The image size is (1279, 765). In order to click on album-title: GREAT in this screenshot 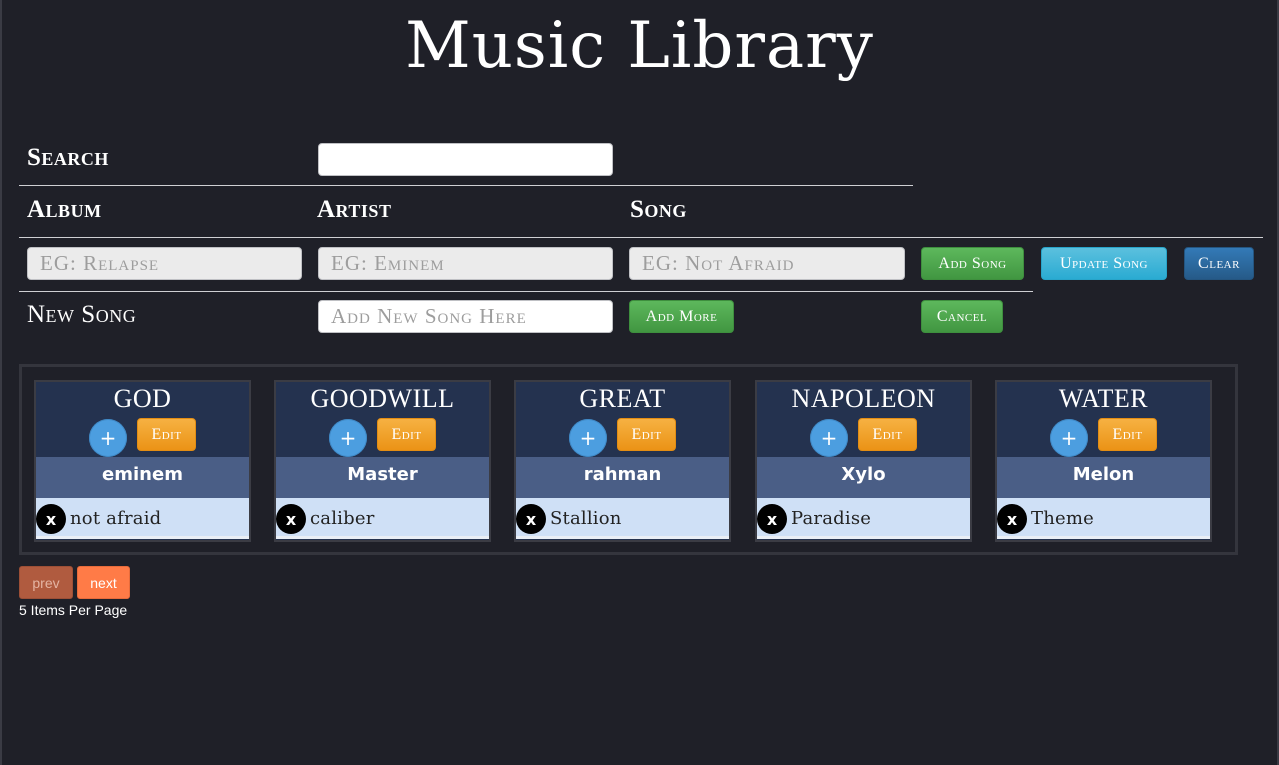, I will do `click(622, 398)`.